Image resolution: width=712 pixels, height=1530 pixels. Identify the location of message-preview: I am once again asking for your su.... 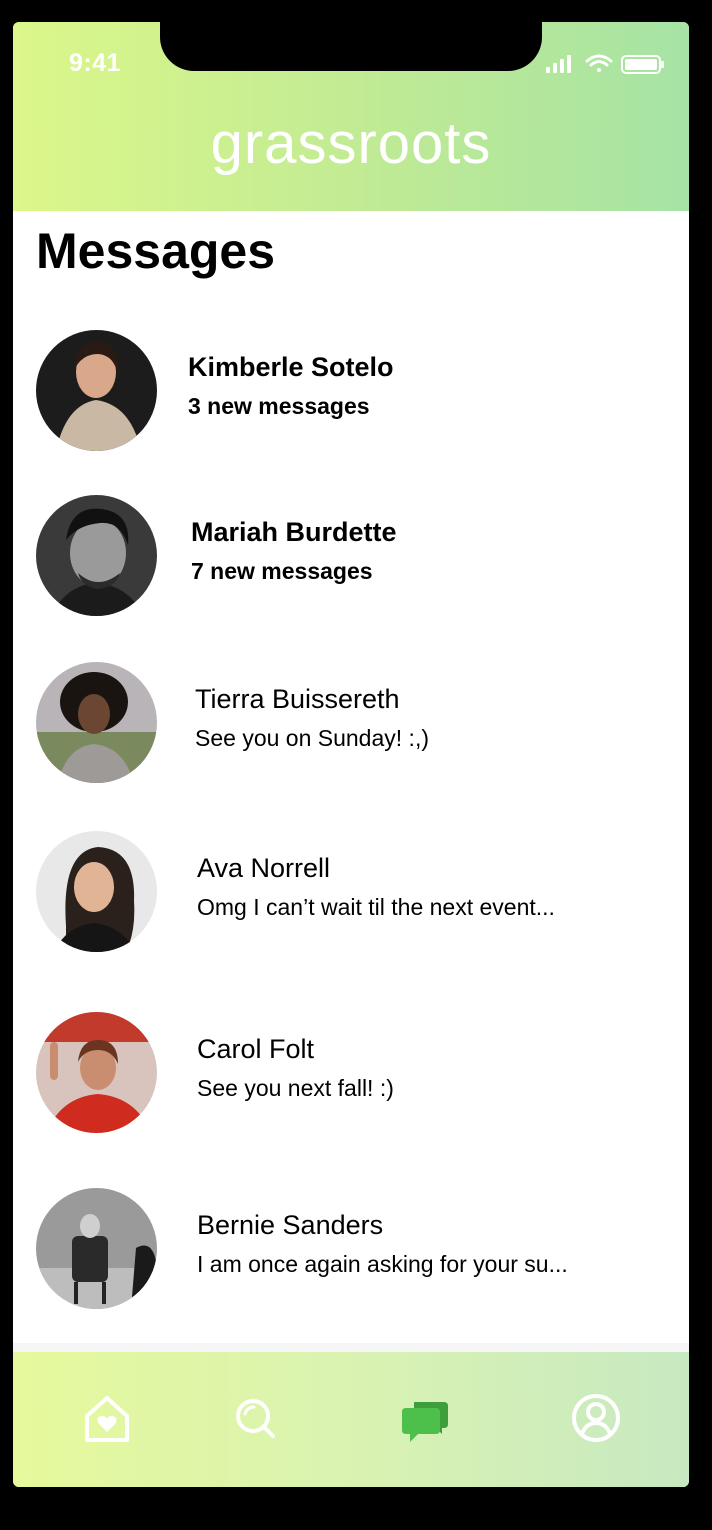
(382, 1264).